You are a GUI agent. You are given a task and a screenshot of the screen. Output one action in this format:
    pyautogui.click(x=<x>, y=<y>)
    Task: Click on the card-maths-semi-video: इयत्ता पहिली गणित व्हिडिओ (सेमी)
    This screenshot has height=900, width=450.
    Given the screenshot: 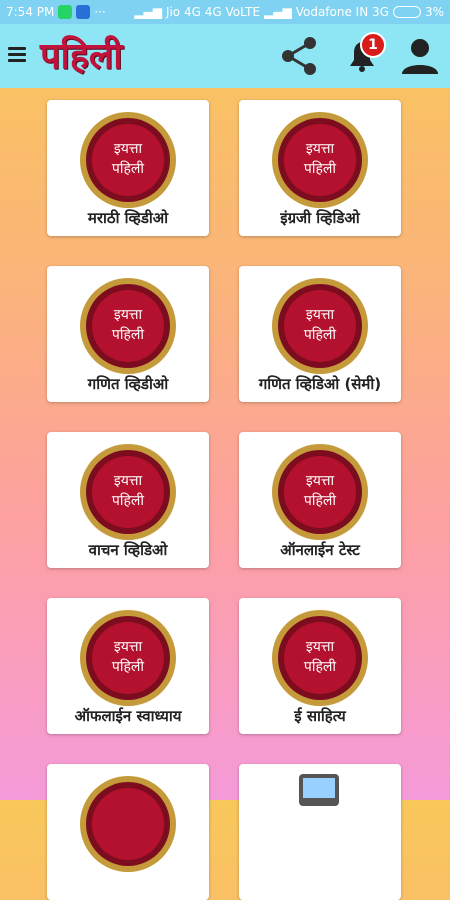 What is the action you would take?
    pyautogui.click(x=320, y=334)
    